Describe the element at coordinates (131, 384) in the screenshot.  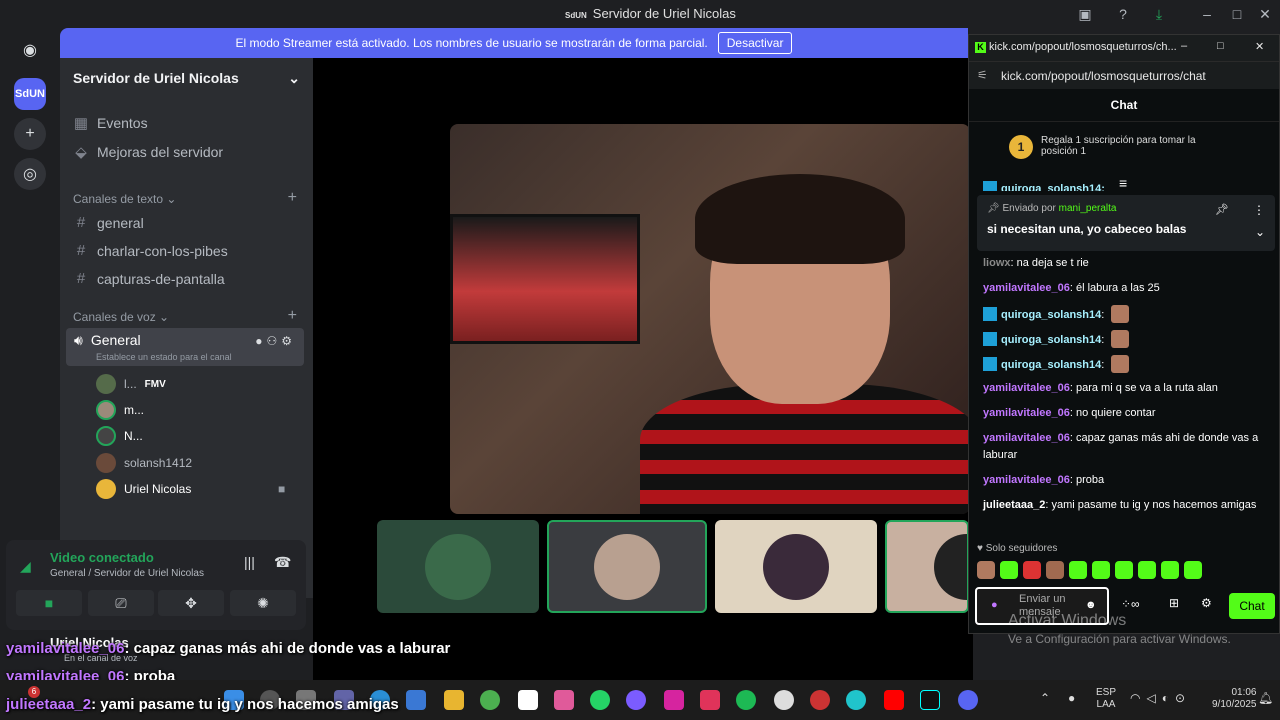
I see `voice-member: l... FMV` at that location.